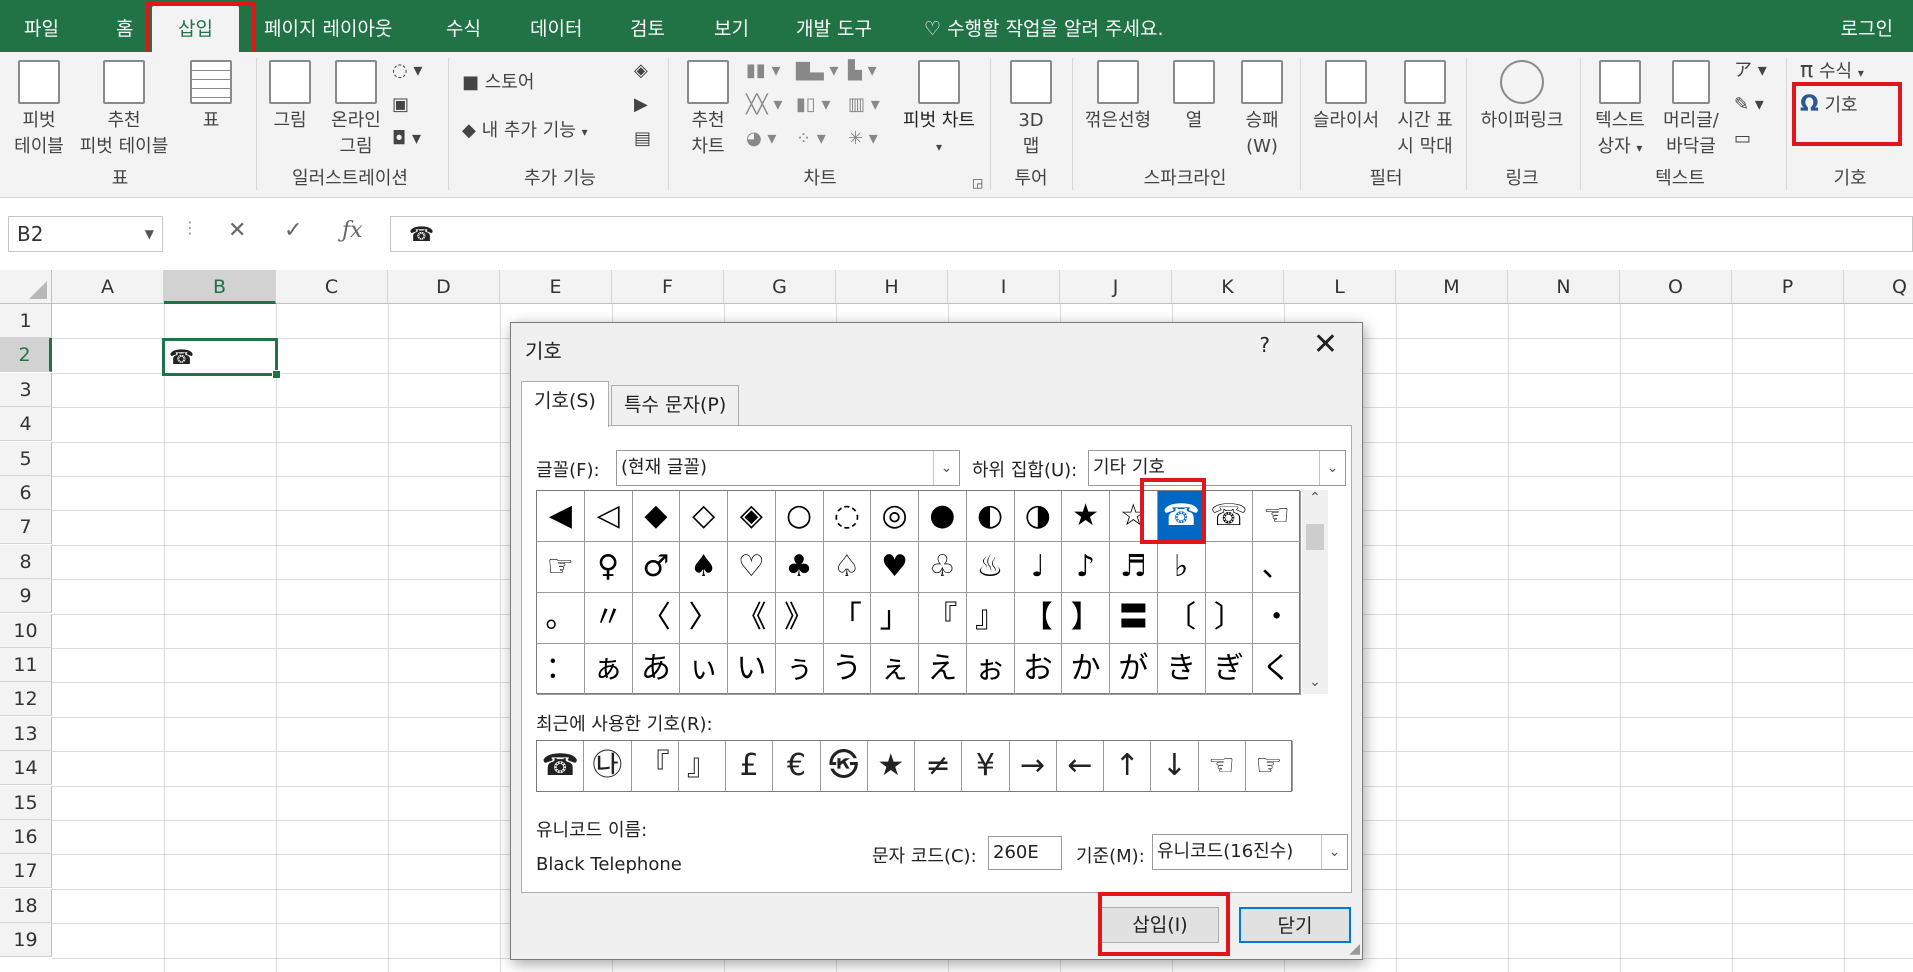 The image size is (1913, 972). Describe the element at coordinates (561, 618) in the screenshot. I see `symbol-cell: 。` at that location.